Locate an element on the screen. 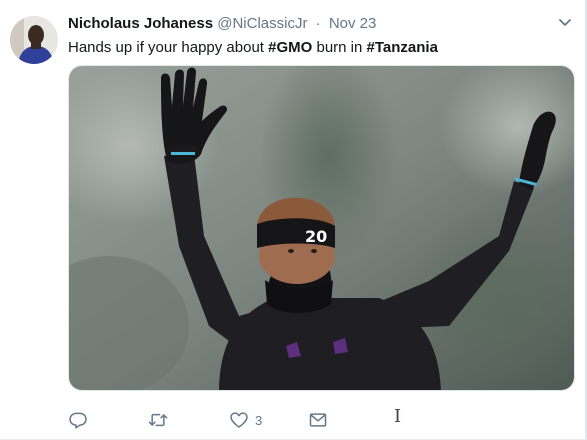  heart-icon is located at coordinates (239, 420).